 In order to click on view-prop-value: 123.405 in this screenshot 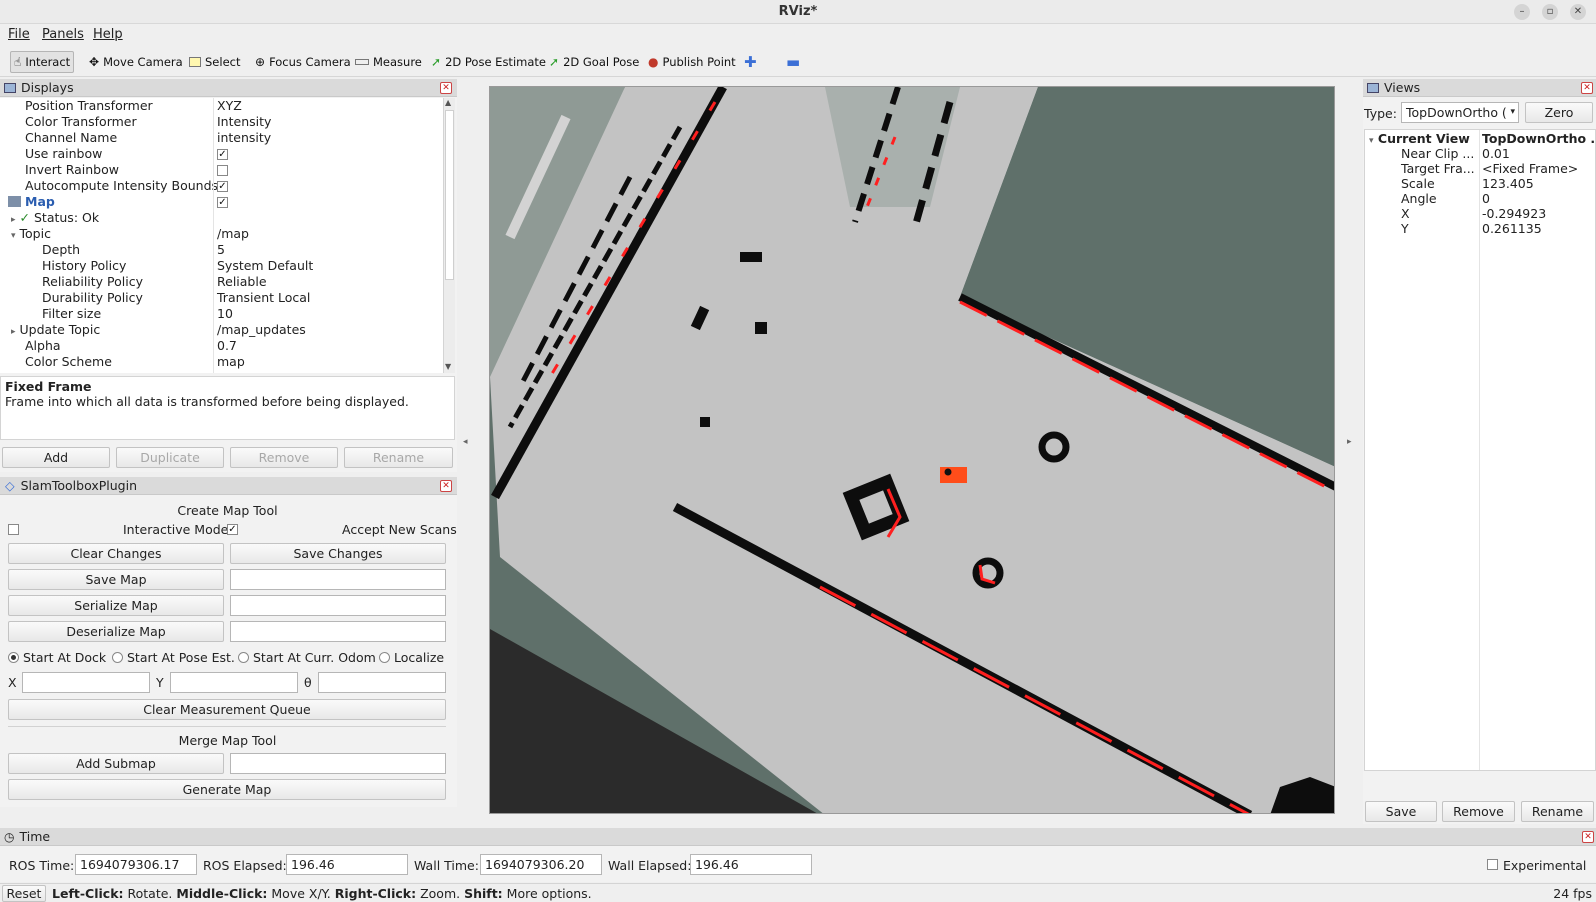, I will do `click(1508, 184)`.